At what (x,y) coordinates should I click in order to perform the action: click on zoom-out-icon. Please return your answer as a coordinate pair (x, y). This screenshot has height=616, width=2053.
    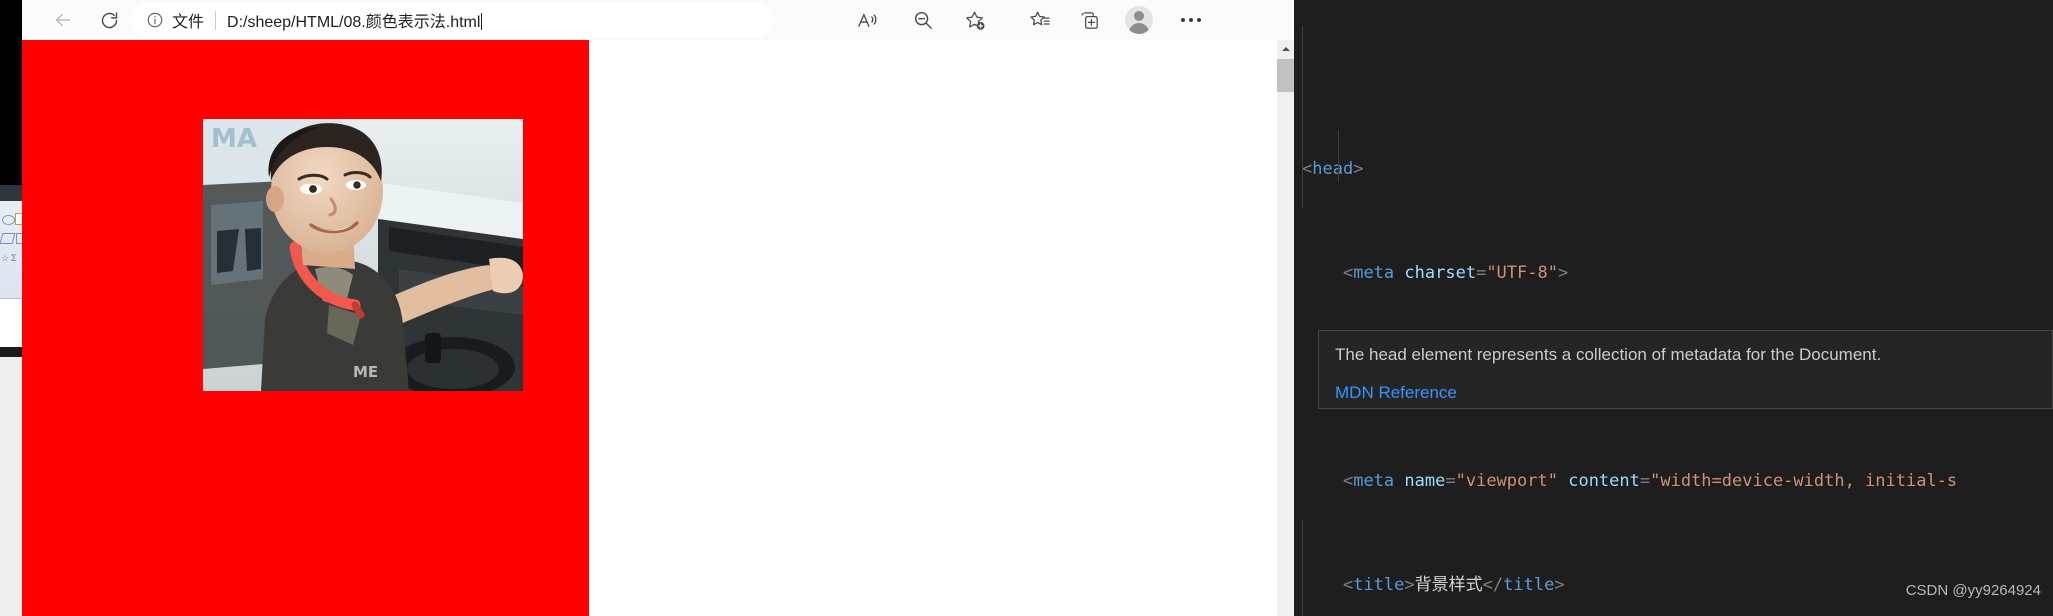
    Looking at the image, I should click on (923, 20).